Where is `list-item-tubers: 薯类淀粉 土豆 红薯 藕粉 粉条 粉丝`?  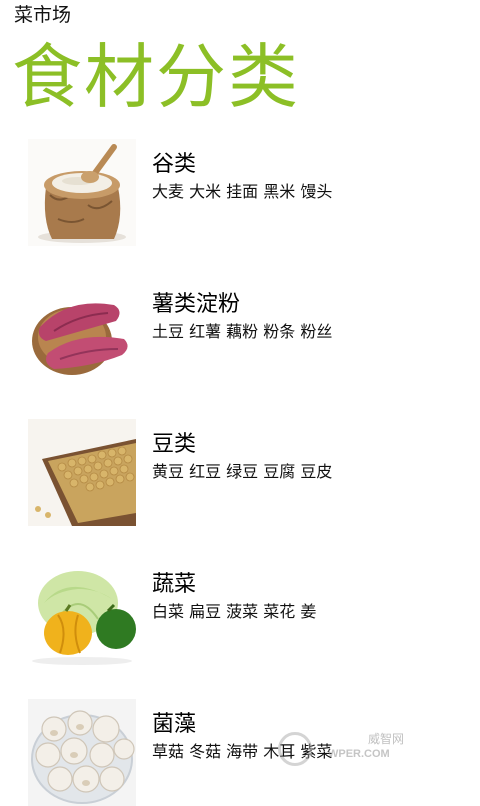
list-item-tubers: 薯类淀粉 土豆 红薯 藕粉 粉条 粉丝 is located at coordinates (240, 331).